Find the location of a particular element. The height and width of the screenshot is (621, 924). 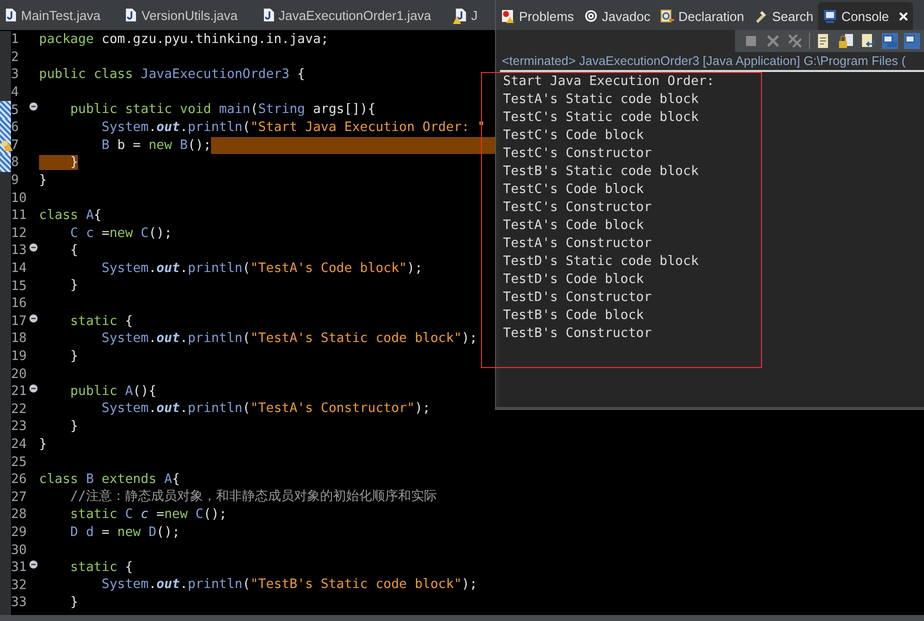

declaration-icon is located at coordinates (667, 16).